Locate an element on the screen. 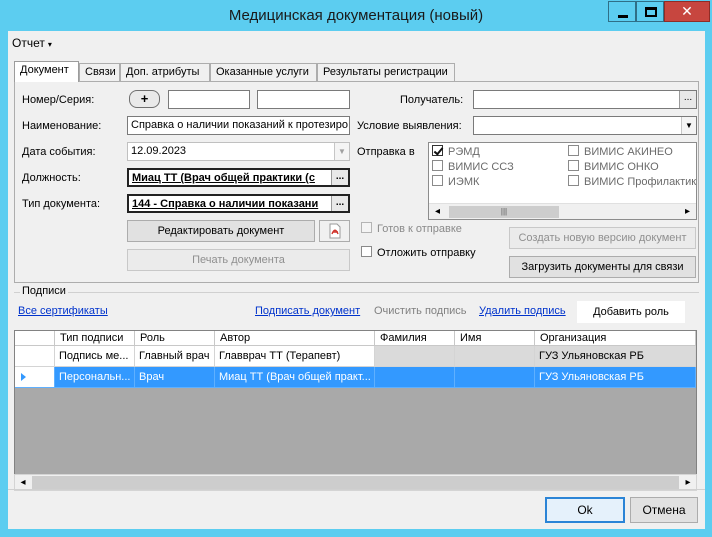 Image resolution: width=712 pixels, height=537 pixels. table-cell: Врач is located at coordinates (175, 377).